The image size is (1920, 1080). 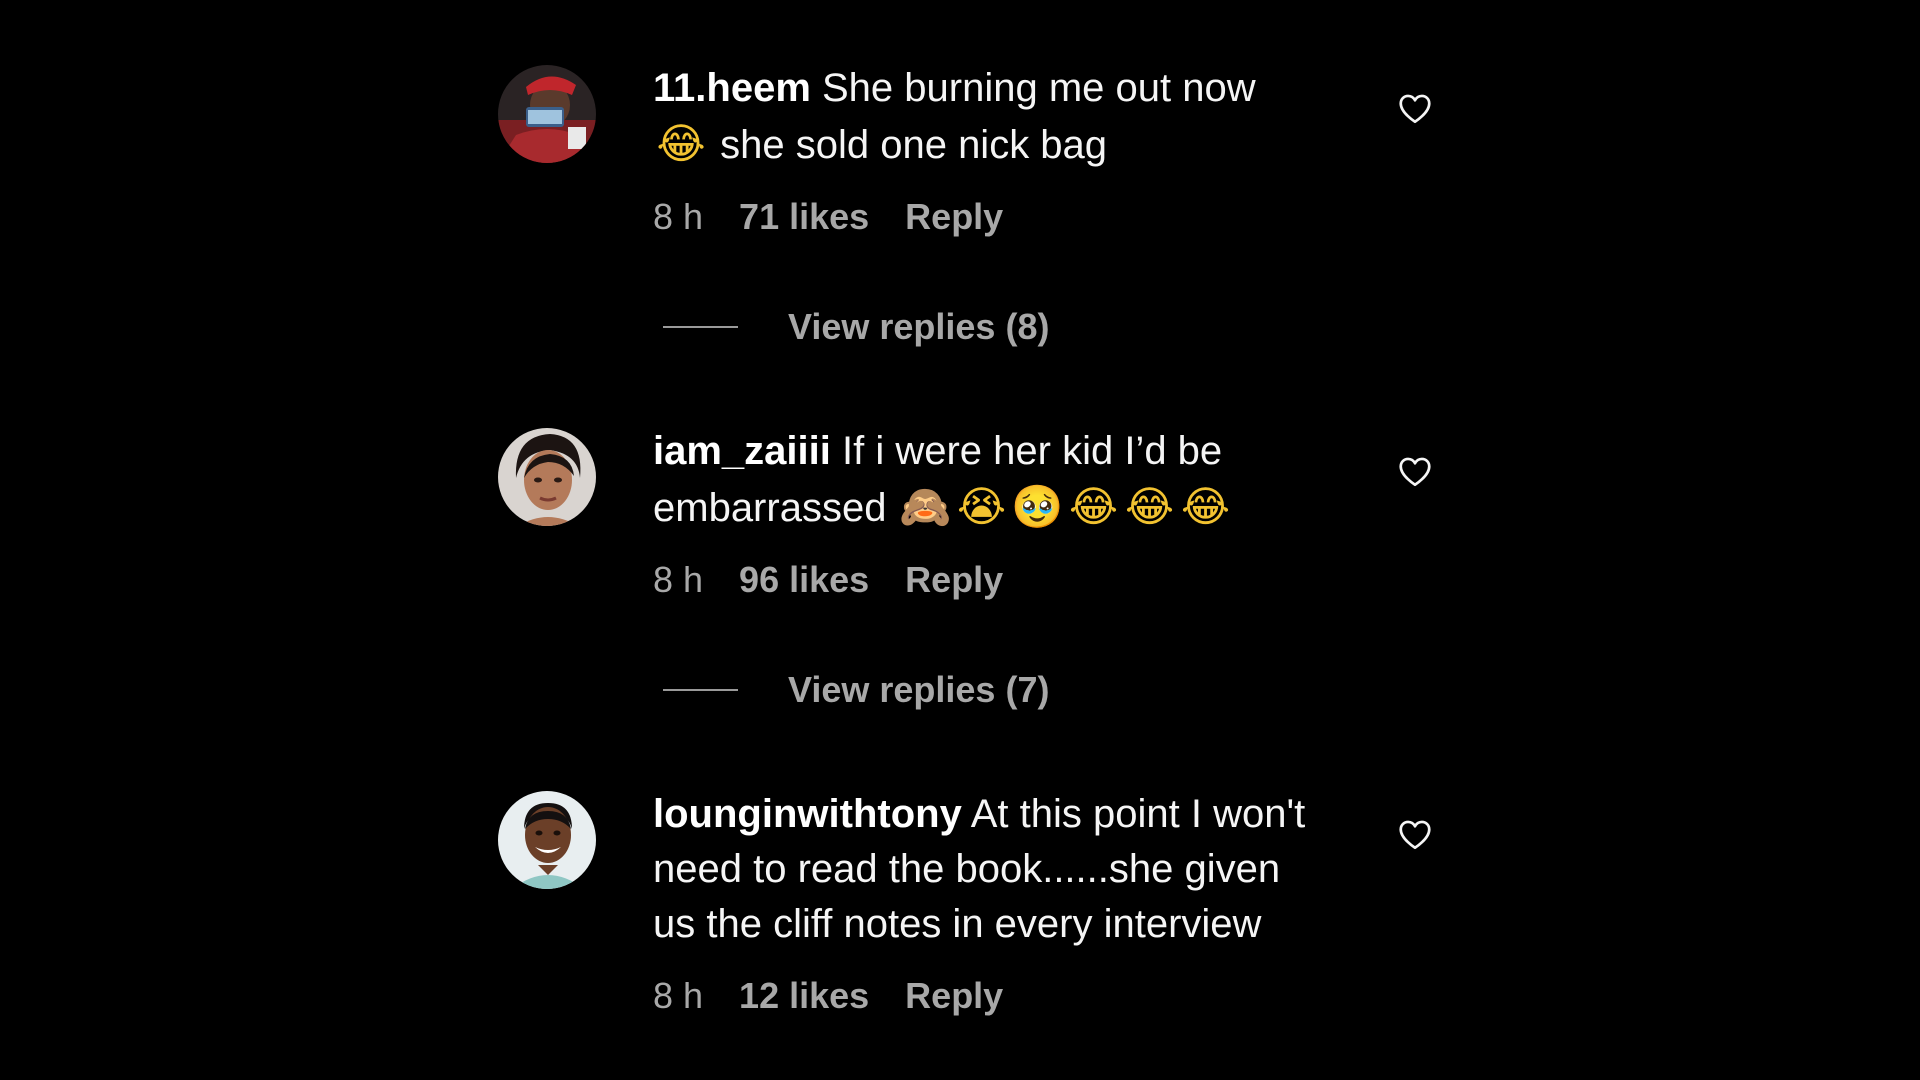 What do you see at coordinates (919, 326) in the screenshot?
I see `view-replies-label: View replies (8)` at bounding box center [919, 326].